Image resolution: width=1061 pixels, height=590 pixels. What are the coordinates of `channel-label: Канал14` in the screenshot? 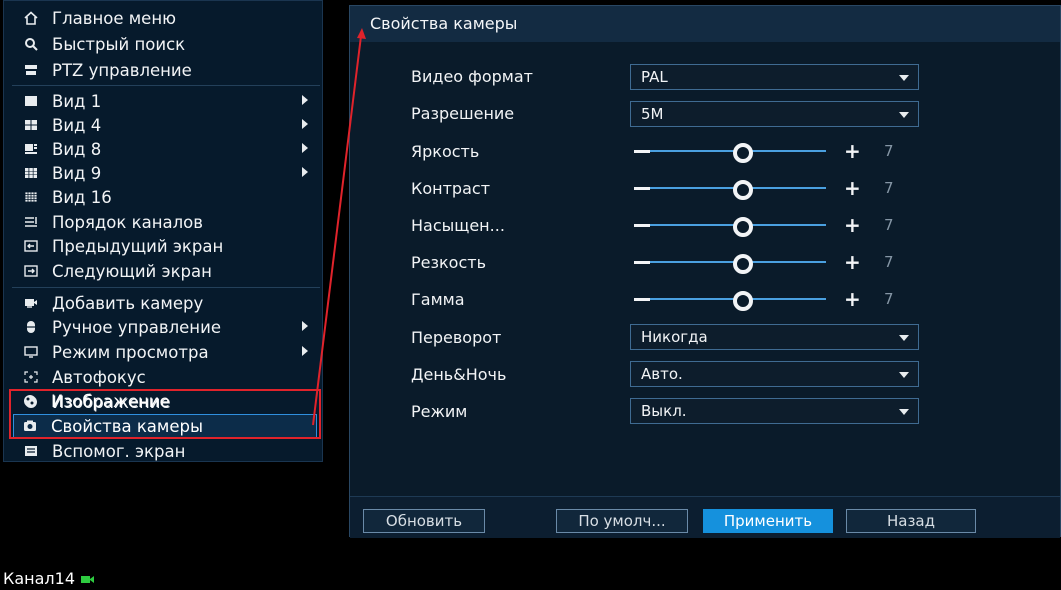 It's located at (49, 578).